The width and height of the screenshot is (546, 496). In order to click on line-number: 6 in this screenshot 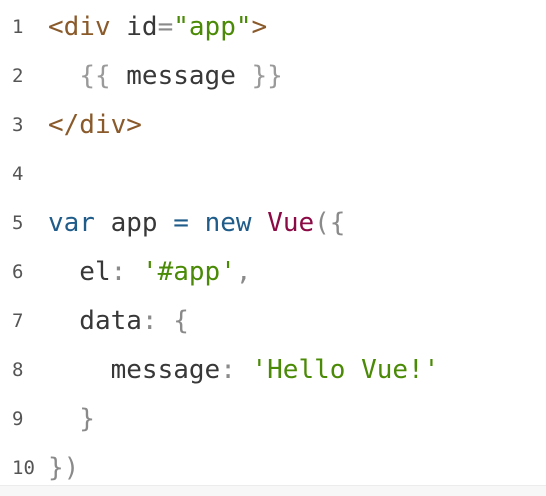, I will do `click(18, 271)`.